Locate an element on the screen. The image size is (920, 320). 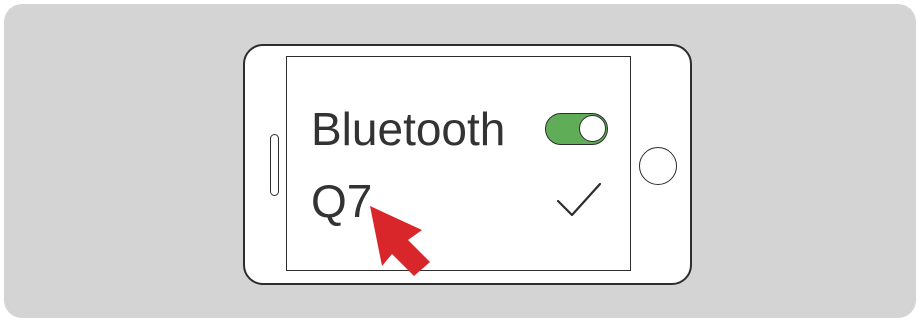
arrow-pointer-icon is located at coordinates (400, 241).